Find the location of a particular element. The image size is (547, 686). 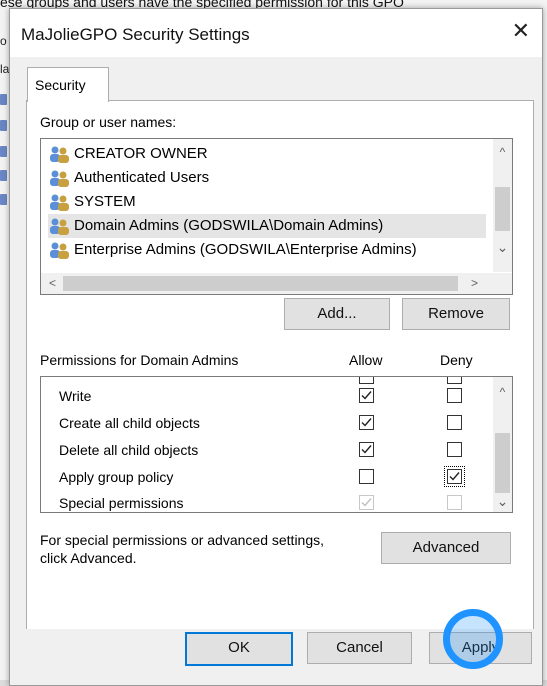

advanced-button: Advanced is located at coordinates (446, 548).